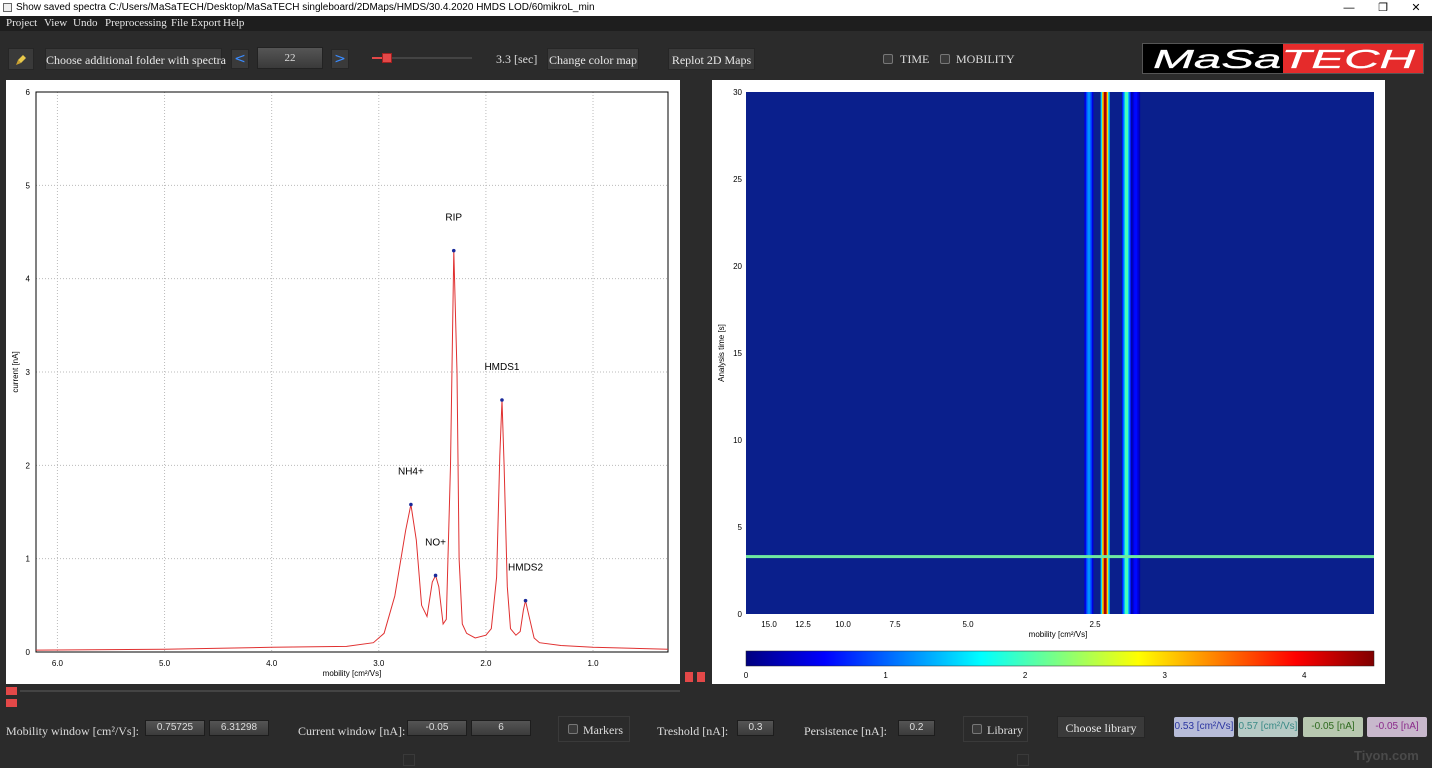 This screenshot has height=768, width=1432. I want to click on peak-label: HMDS2, so click(525, 568).